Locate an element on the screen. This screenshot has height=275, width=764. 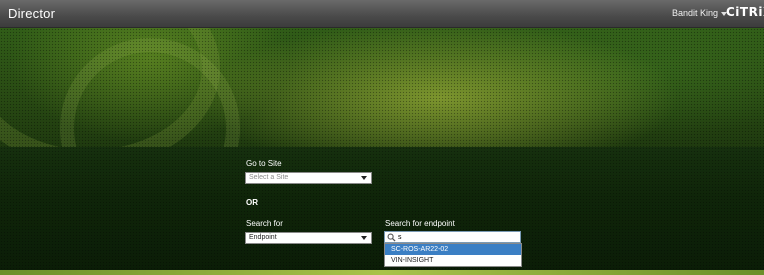
endpoint-search-box is located at coordinates (452, 237).